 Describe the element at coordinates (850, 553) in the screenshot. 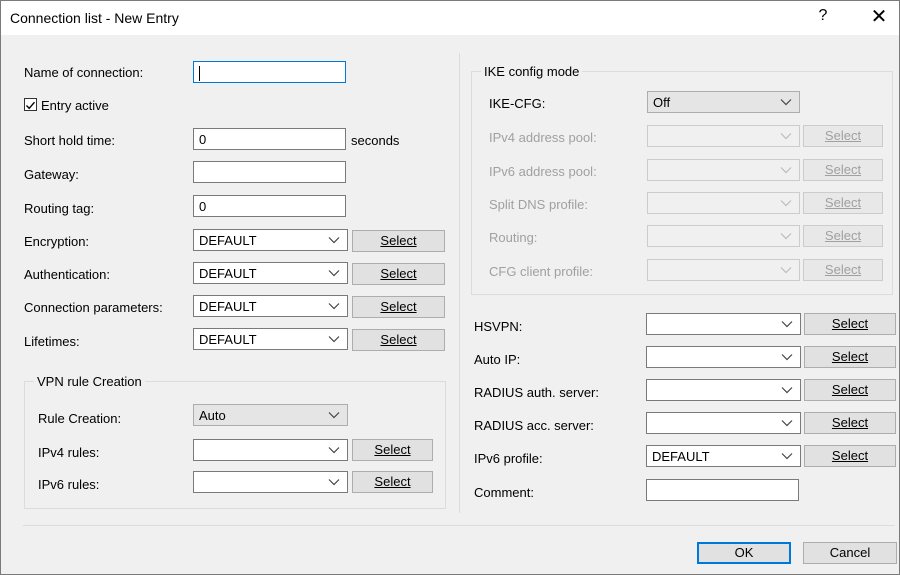

I see `cancel-button: Cancel` at that location.